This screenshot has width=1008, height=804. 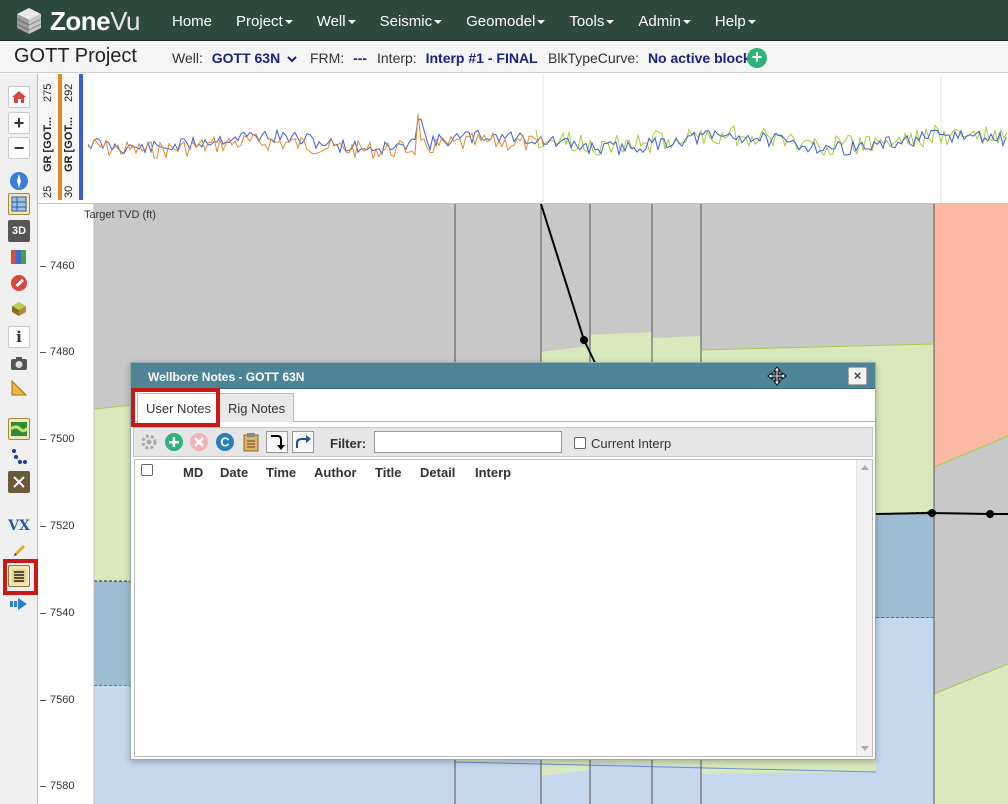 I want to click on zoom-out-button: −, so click(x=19, y=148).